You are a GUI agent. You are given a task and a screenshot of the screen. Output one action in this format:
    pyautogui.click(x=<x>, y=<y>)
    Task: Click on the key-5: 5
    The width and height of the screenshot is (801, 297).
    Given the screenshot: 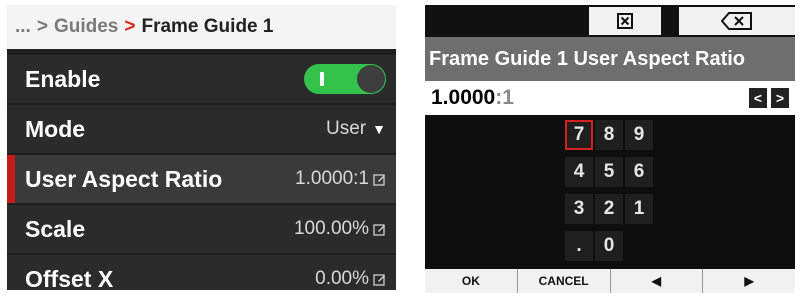 What is the action you would take?
    pyautogui.click(x=609, y=172)
    